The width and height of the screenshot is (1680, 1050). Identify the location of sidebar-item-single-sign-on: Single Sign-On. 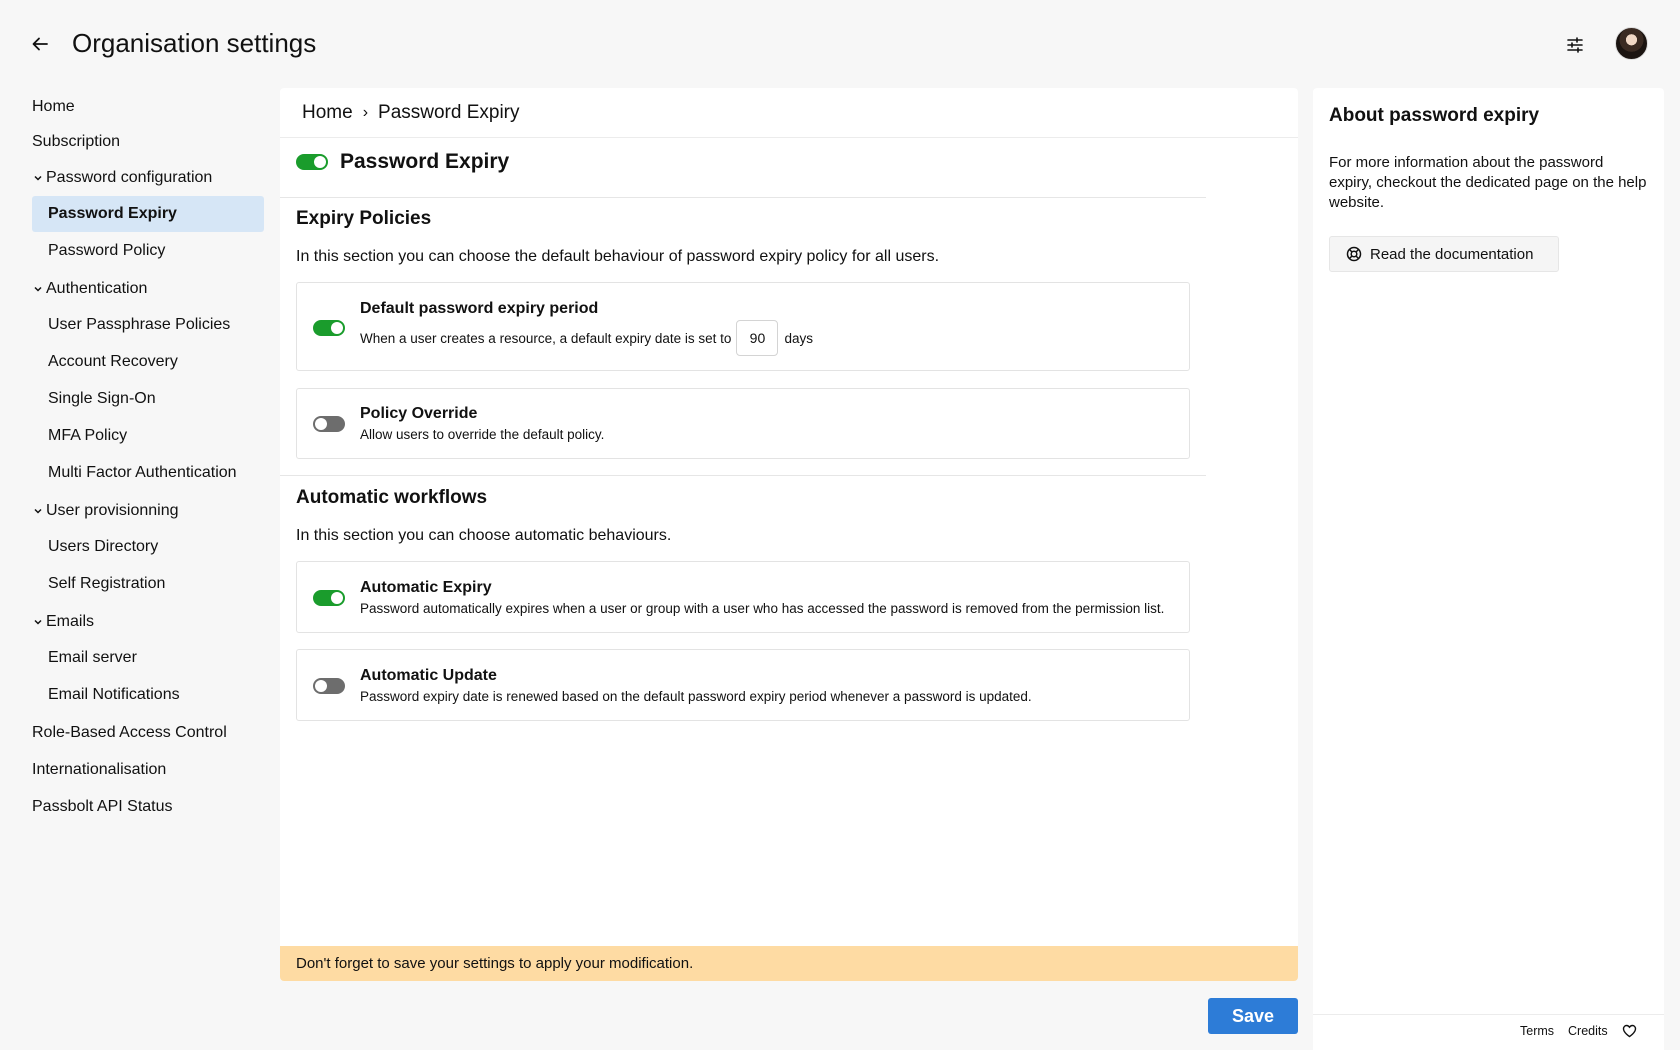
(148, 399).